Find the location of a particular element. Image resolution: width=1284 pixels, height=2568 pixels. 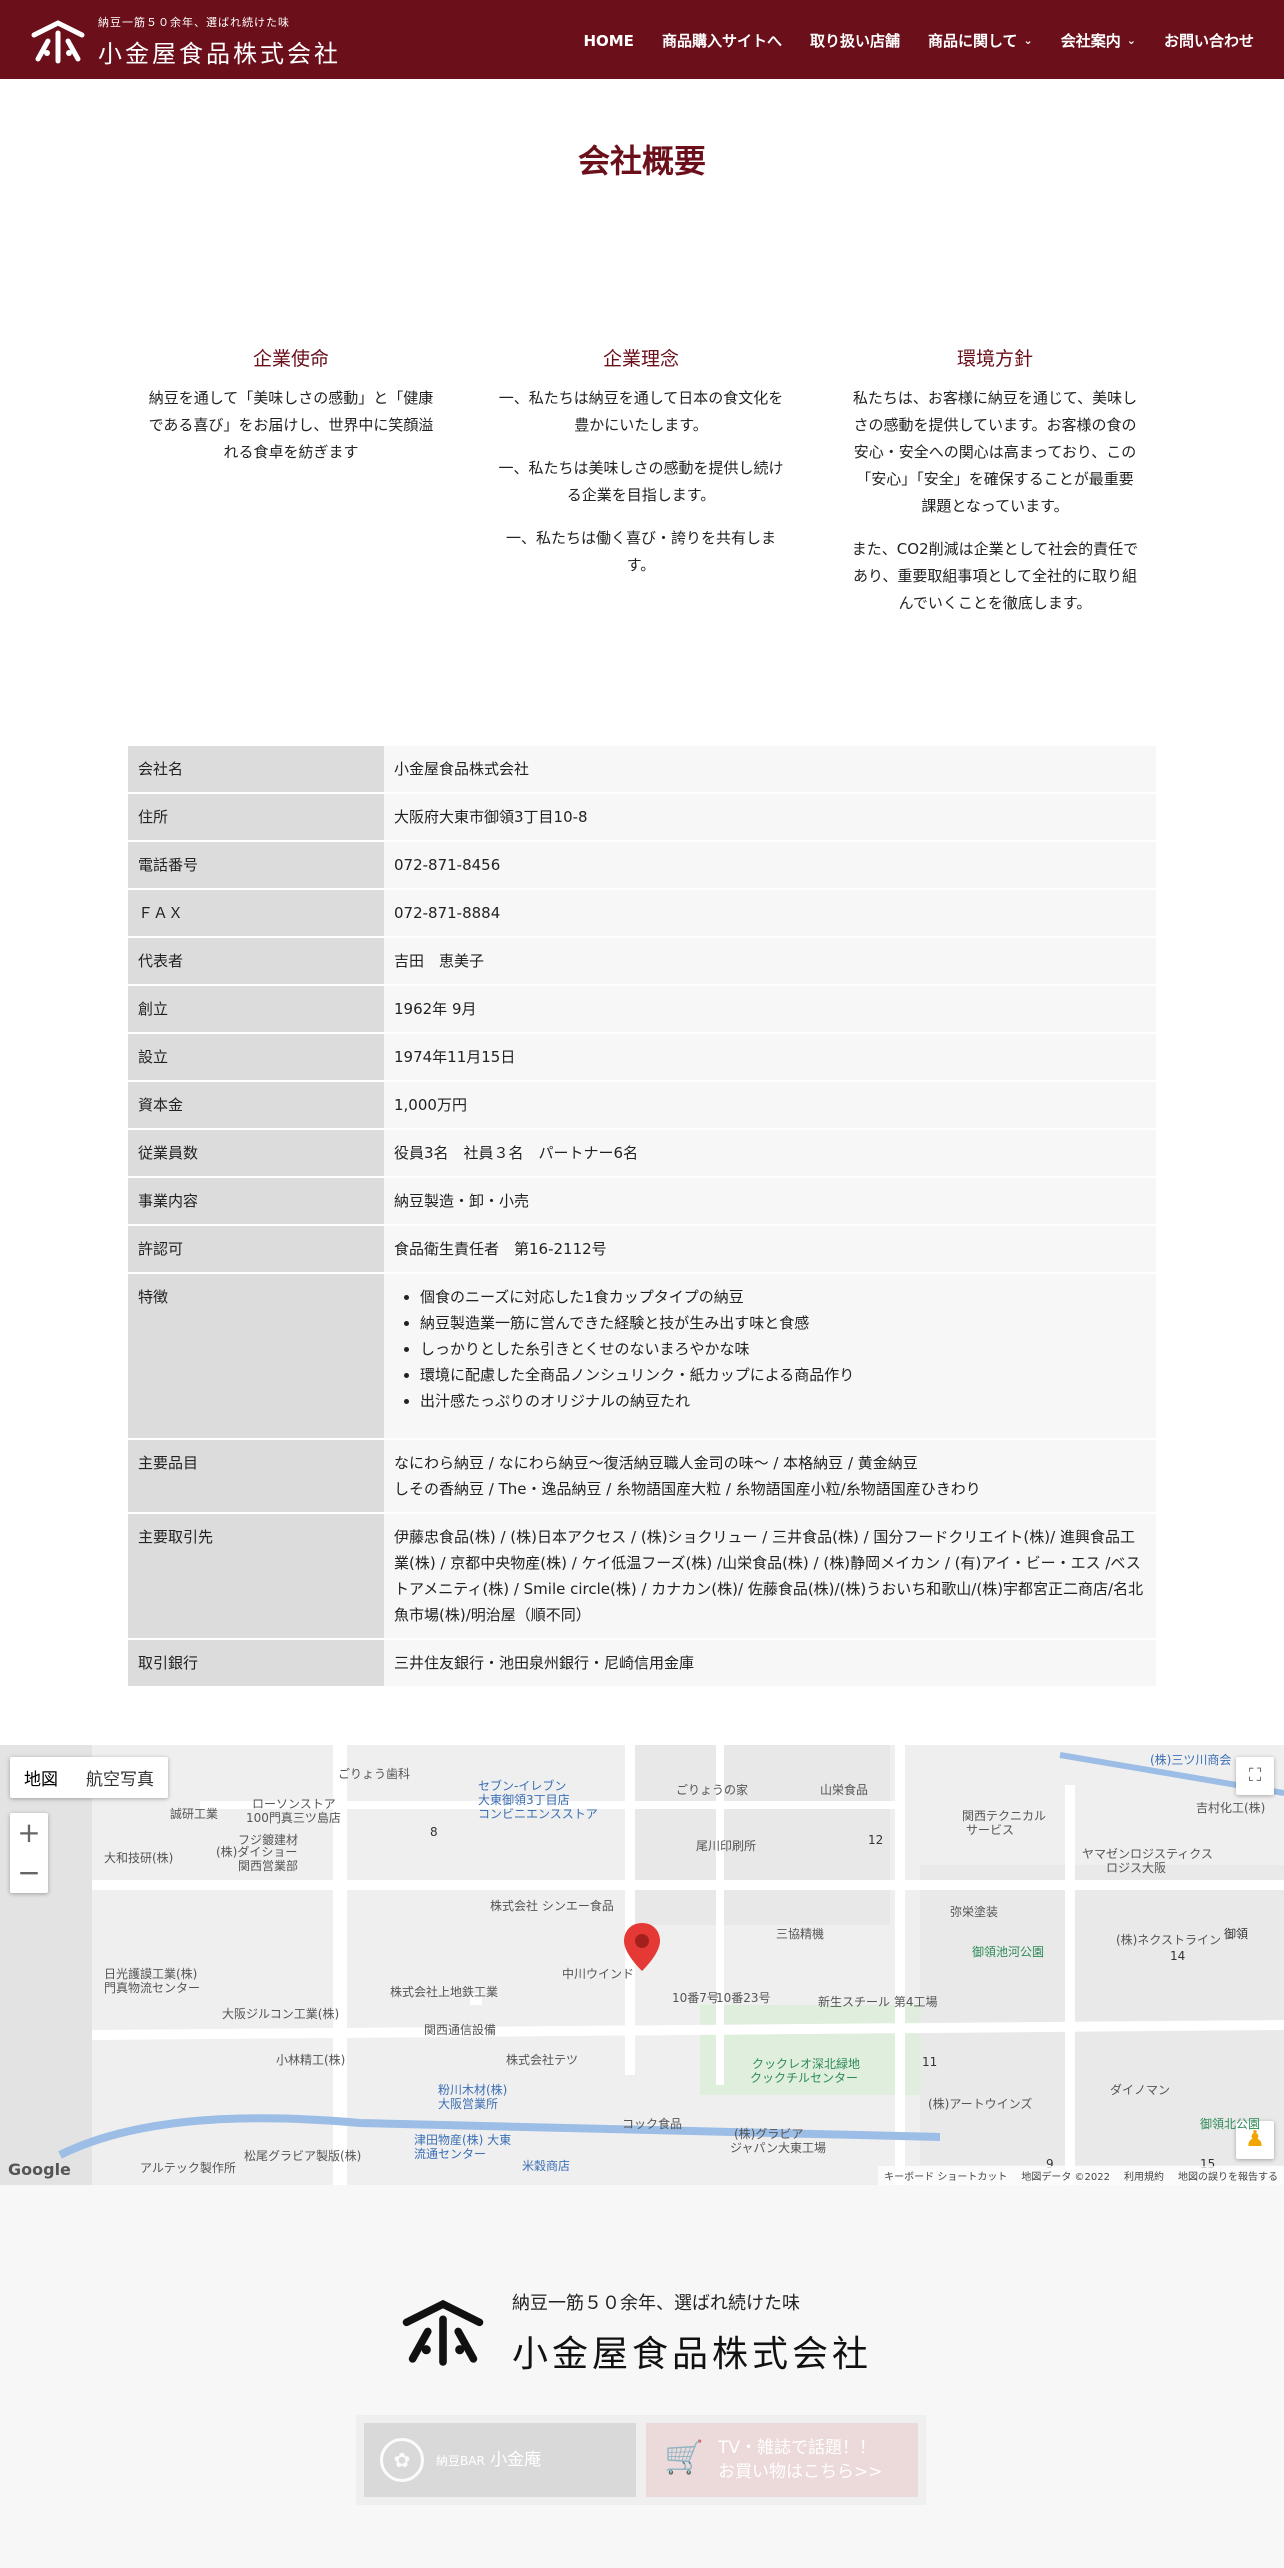

natto-bar-banner: ✿ 納豆BAR 小金庵 is located at coordinates (500, 2460).